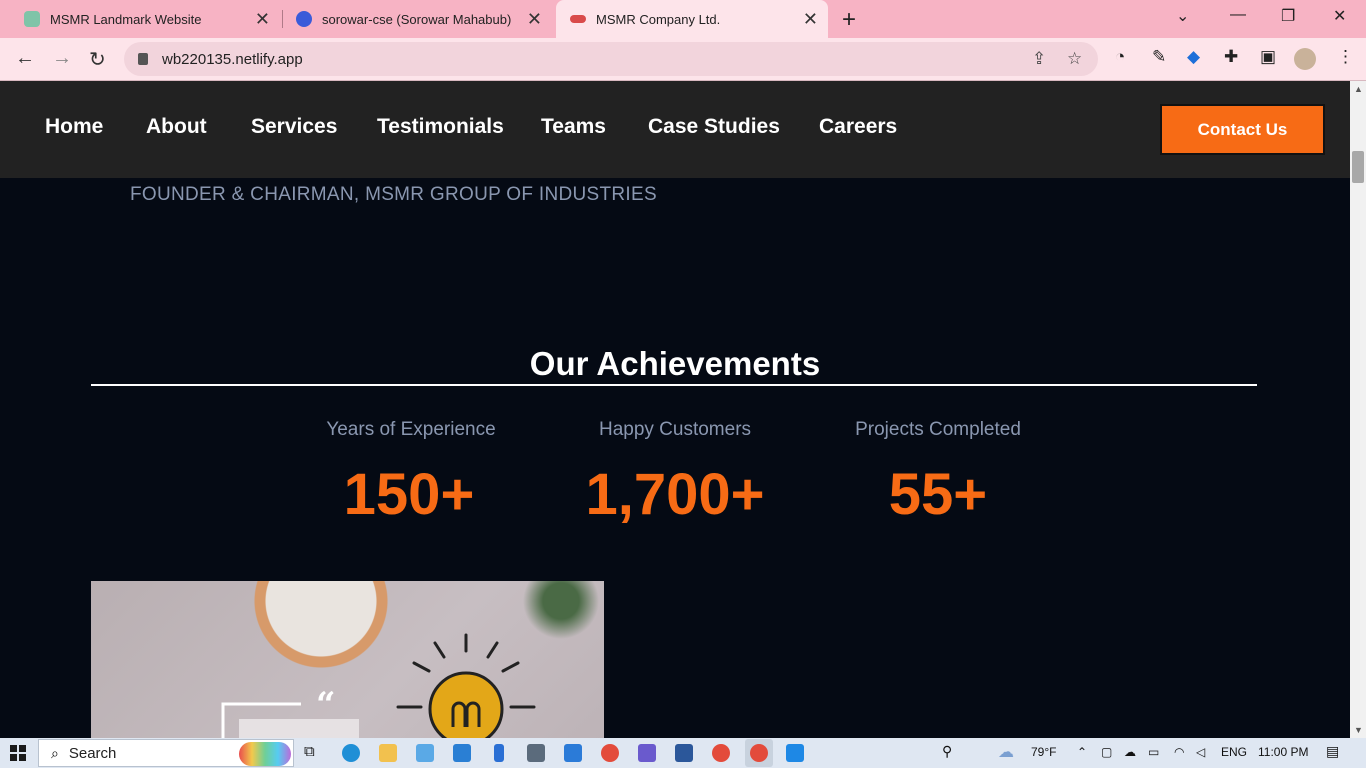 This screenshot has height=768, width=1366. What do you see at coordinates (658, 19) in the screenshot?
I see `tab-title: MSMR Company Ltd.` at bounding box center [658, 19].